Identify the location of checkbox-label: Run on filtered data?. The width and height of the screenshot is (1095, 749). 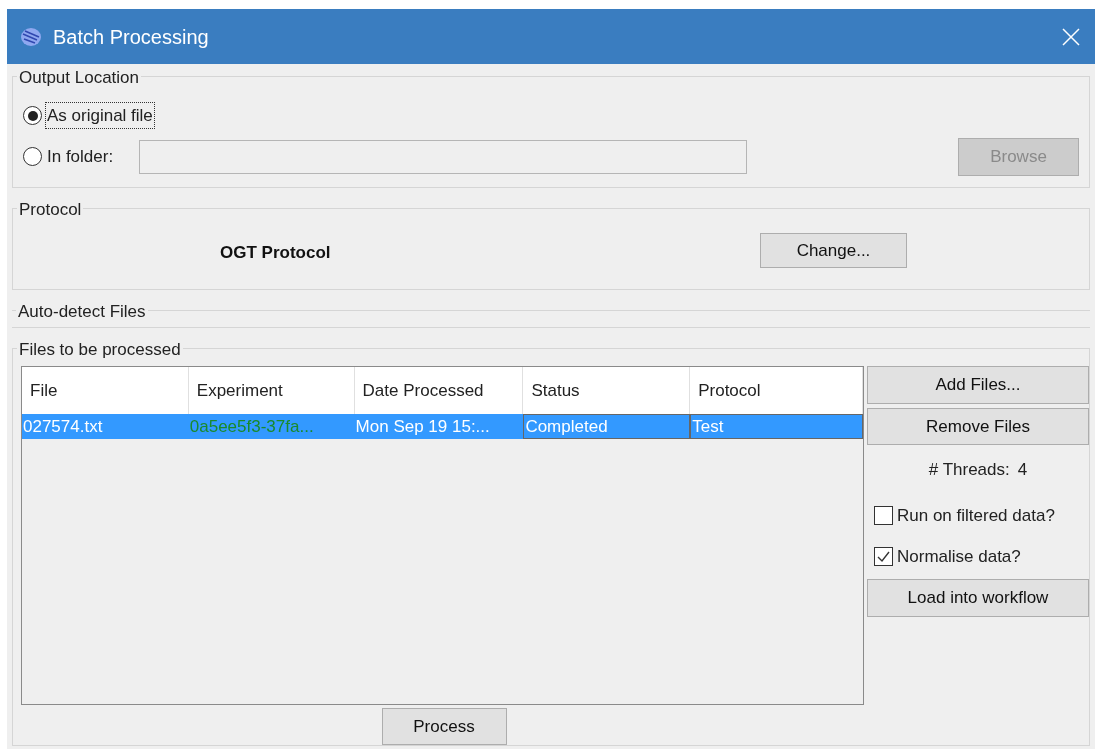
(976, 515).